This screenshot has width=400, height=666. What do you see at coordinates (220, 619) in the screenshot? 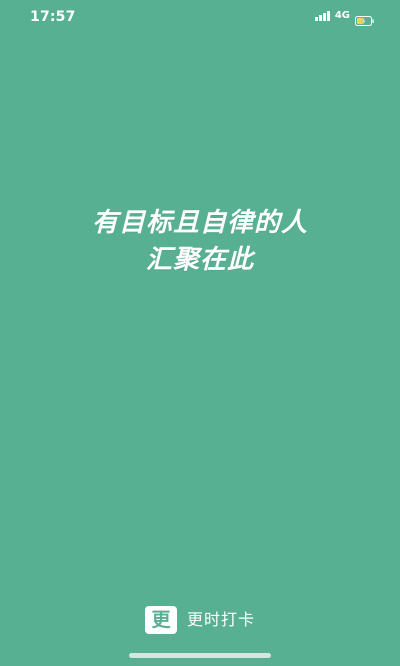
I see `app-name: 更时打卡` at bounding box center [220, 619].